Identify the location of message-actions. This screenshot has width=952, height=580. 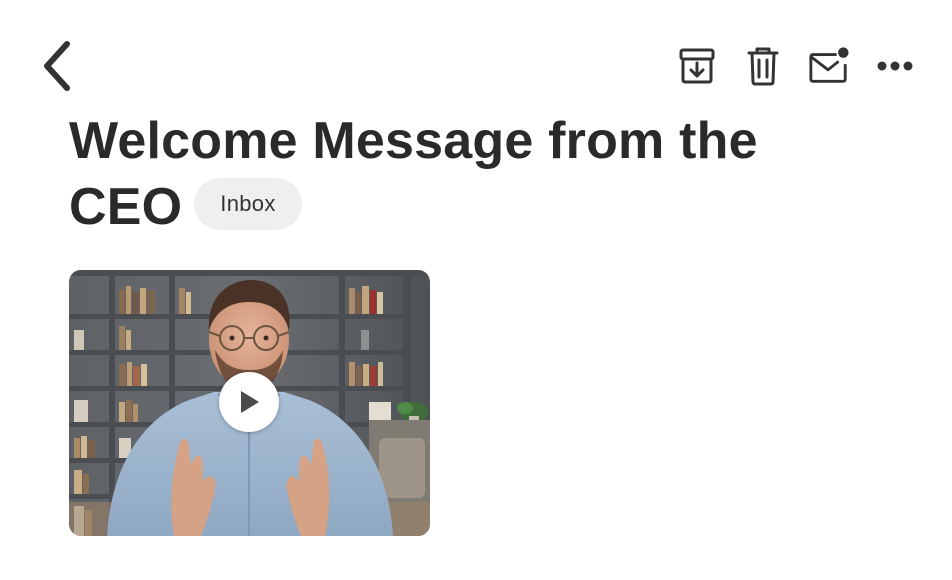
(796, 66).